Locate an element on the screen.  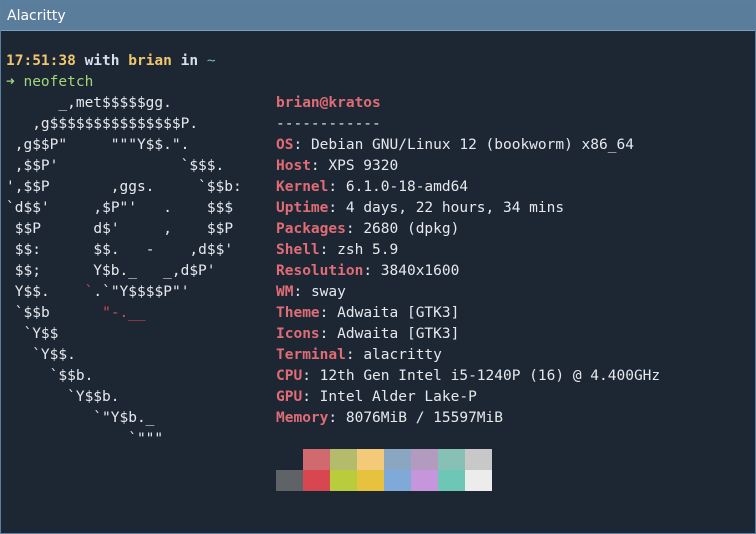
info-row-wm: WM: sway is located at coordinates (311, 292).